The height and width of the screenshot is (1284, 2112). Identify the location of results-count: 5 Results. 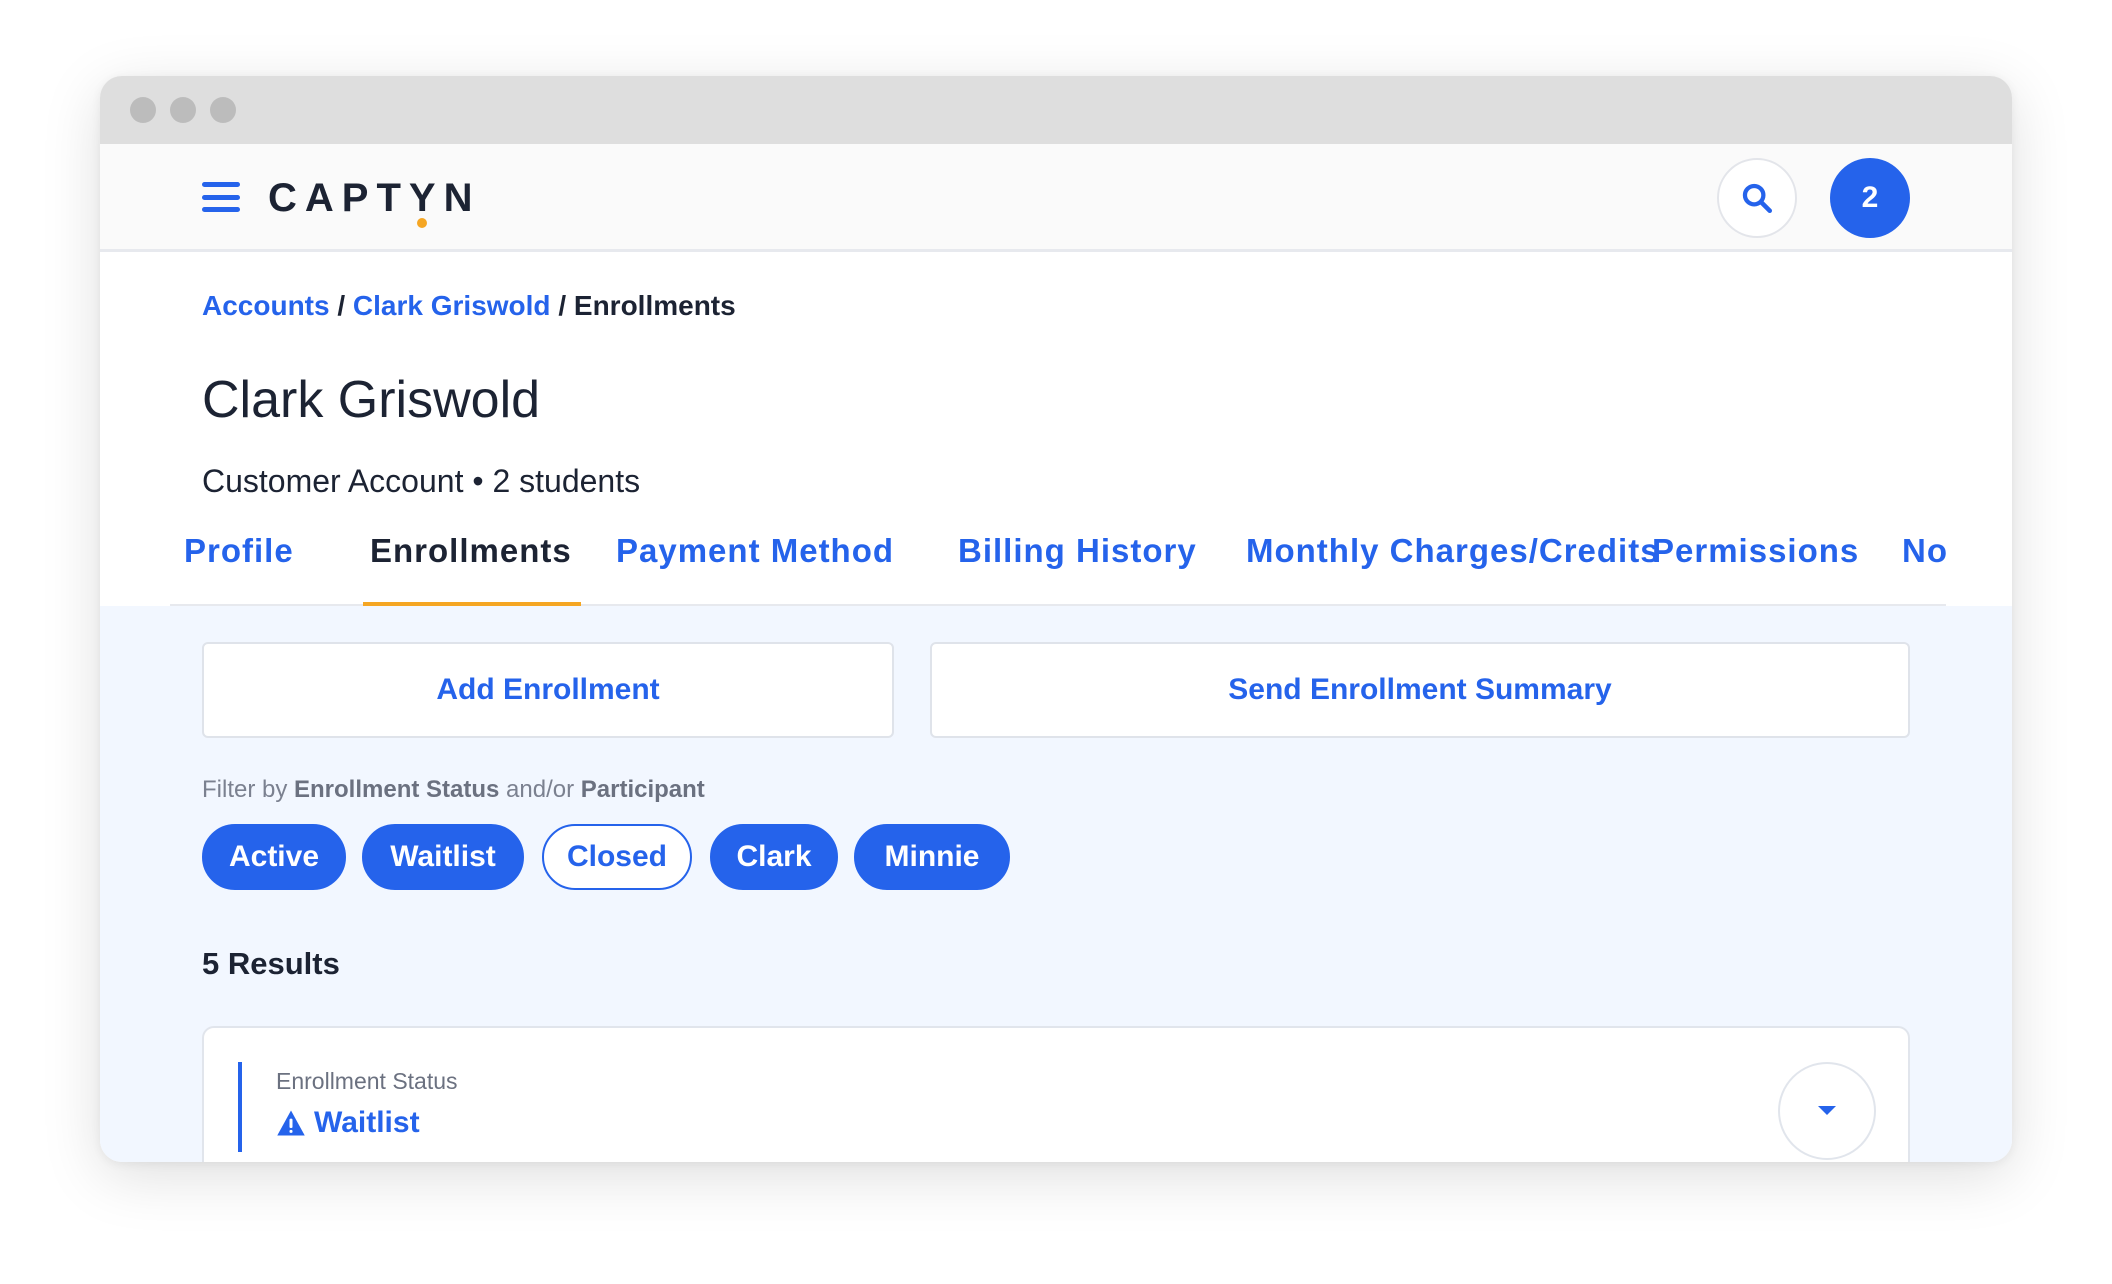
(271, 963).